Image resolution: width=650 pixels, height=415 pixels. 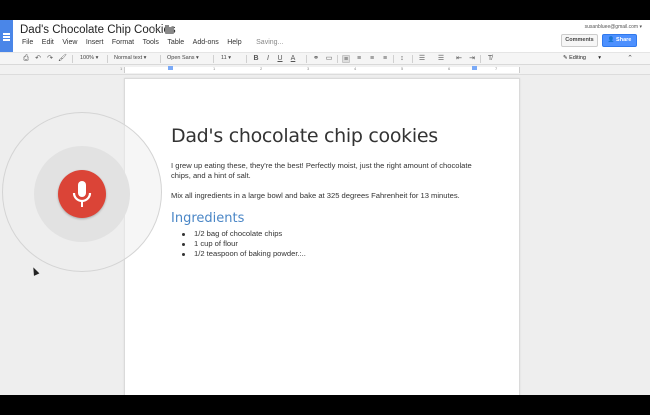 I want to click on menu-format: Format, so click(x=123, y=42).